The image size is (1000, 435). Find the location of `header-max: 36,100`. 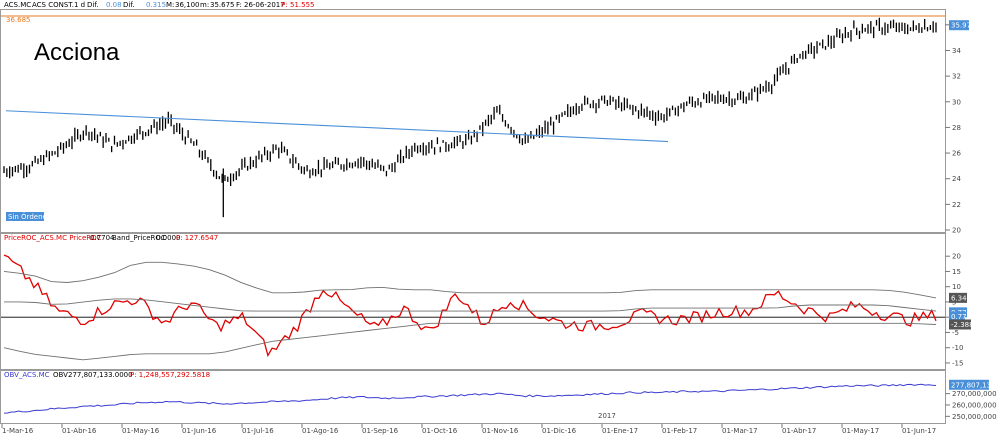

header-max: 36,100 is located at coordinates (187, 5).